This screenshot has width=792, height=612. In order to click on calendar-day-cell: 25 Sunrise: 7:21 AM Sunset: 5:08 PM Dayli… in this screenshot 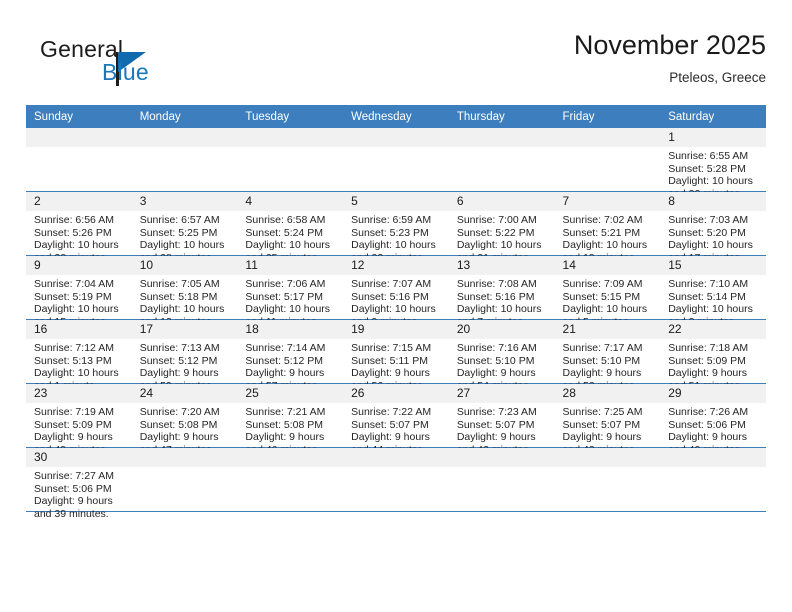, I will do `click(290, 419)`.